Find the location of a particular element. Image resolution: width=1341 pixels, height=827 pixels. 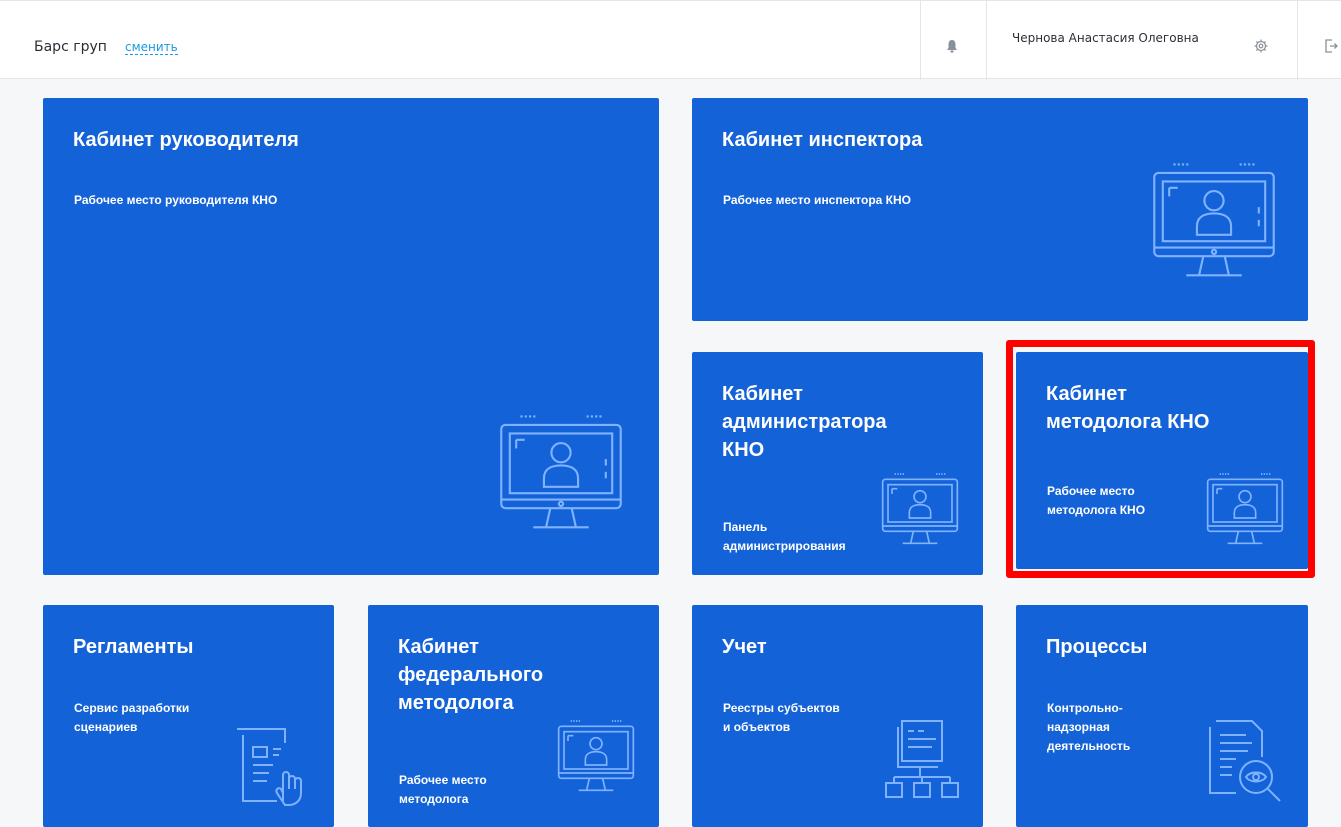

tile-subtitle: Рабочее место методолога КНО is located at coordinates (1096, 501).